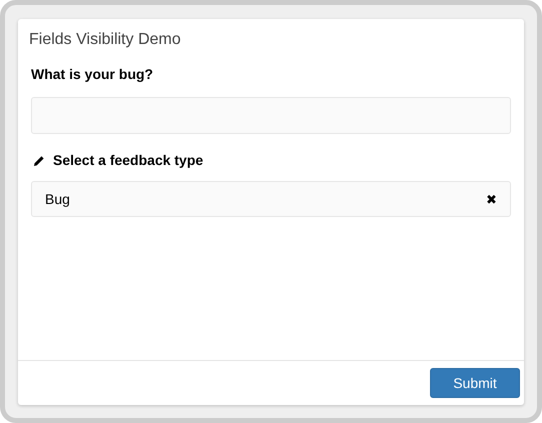 The width and height of the screenshot is (542, 423). I want to click on field-label: What is your bug?, so click(92, 74).